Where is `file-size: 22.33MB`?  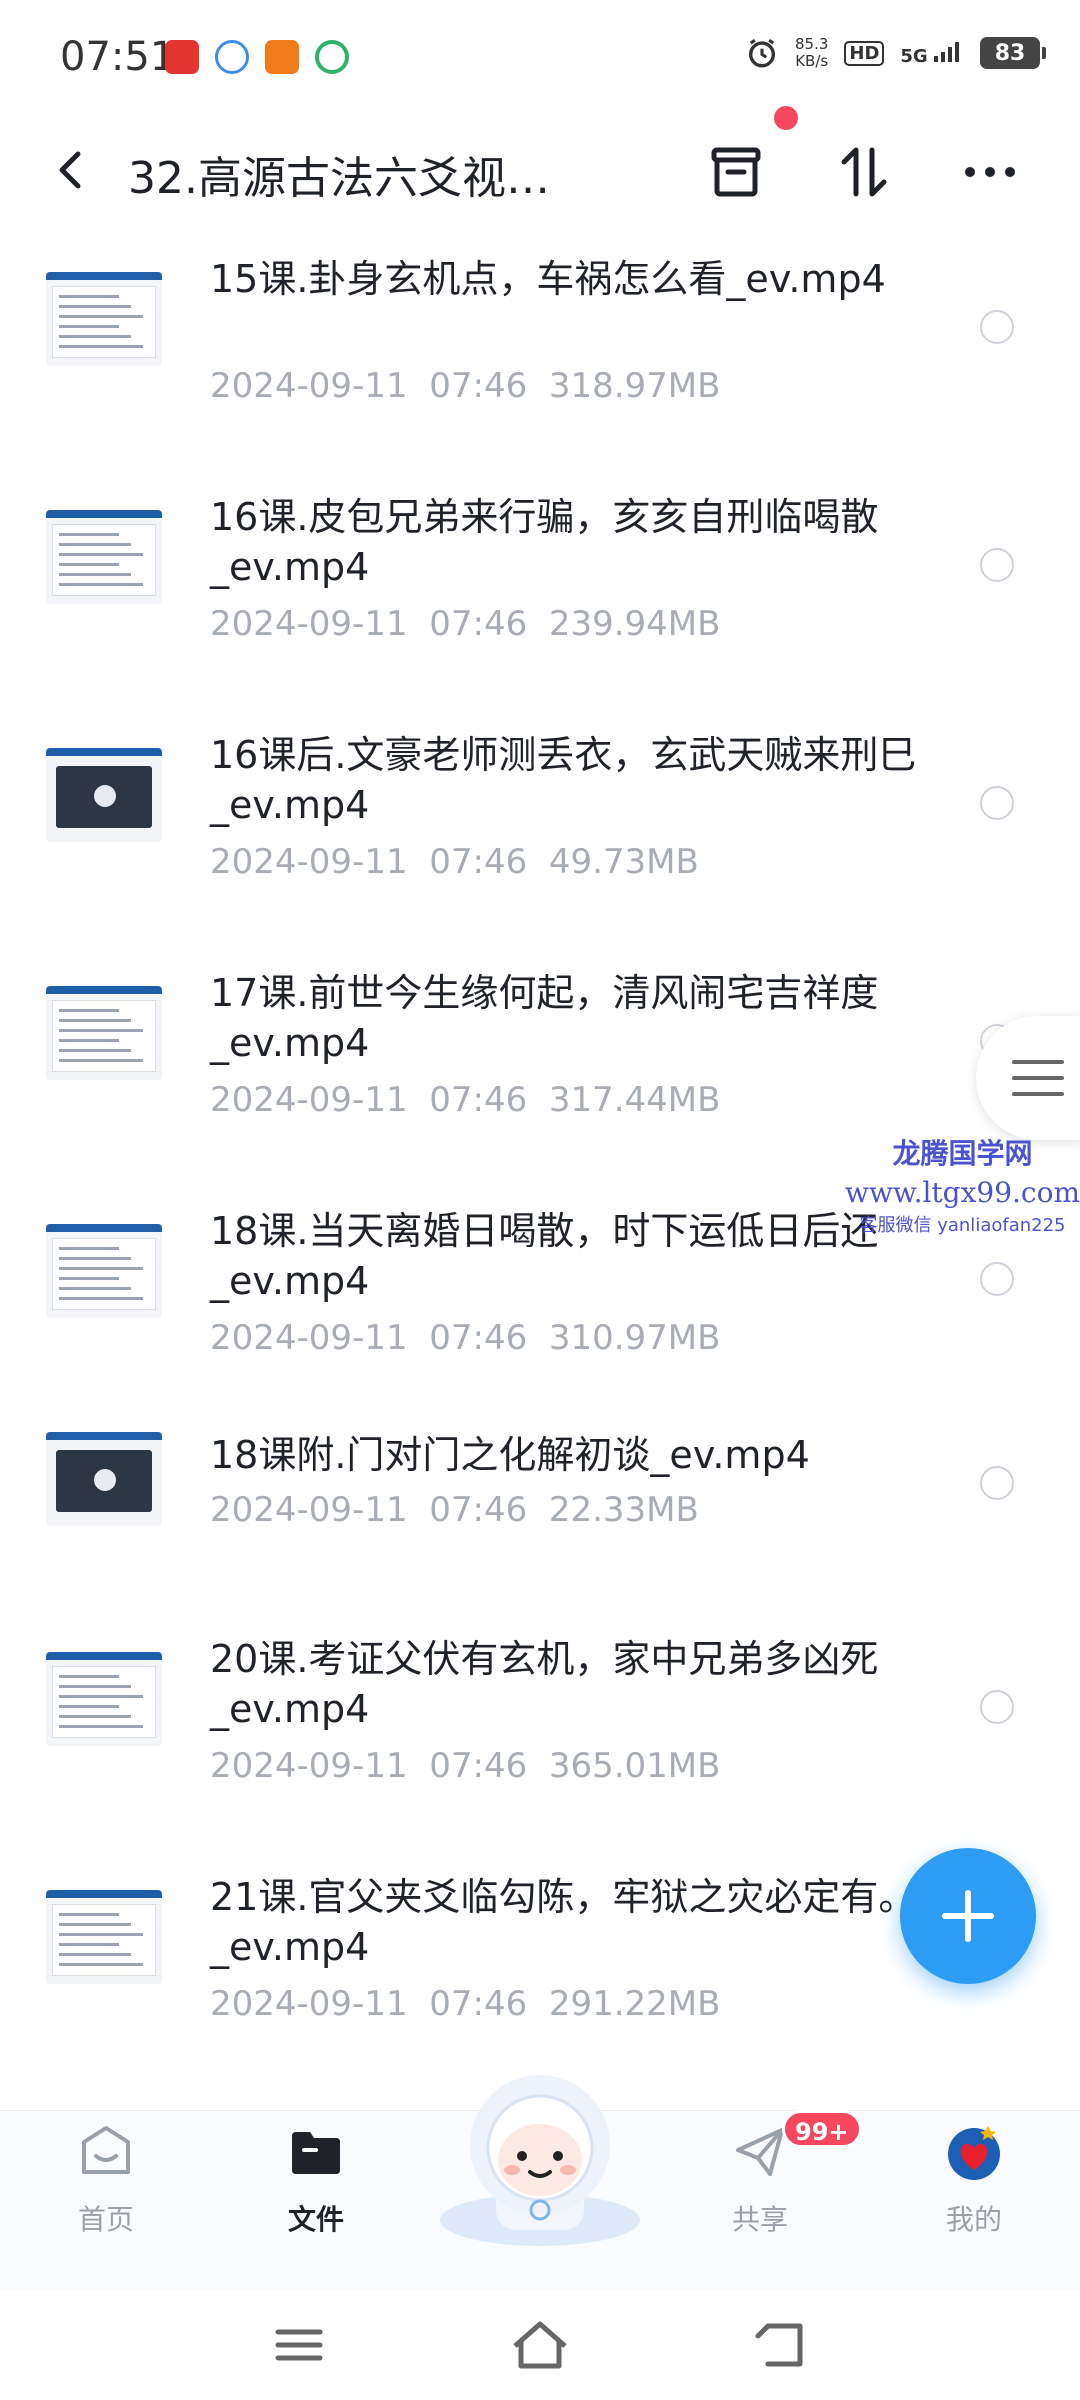
file-size: 22.33MB is located at coordinates (623, 1510).